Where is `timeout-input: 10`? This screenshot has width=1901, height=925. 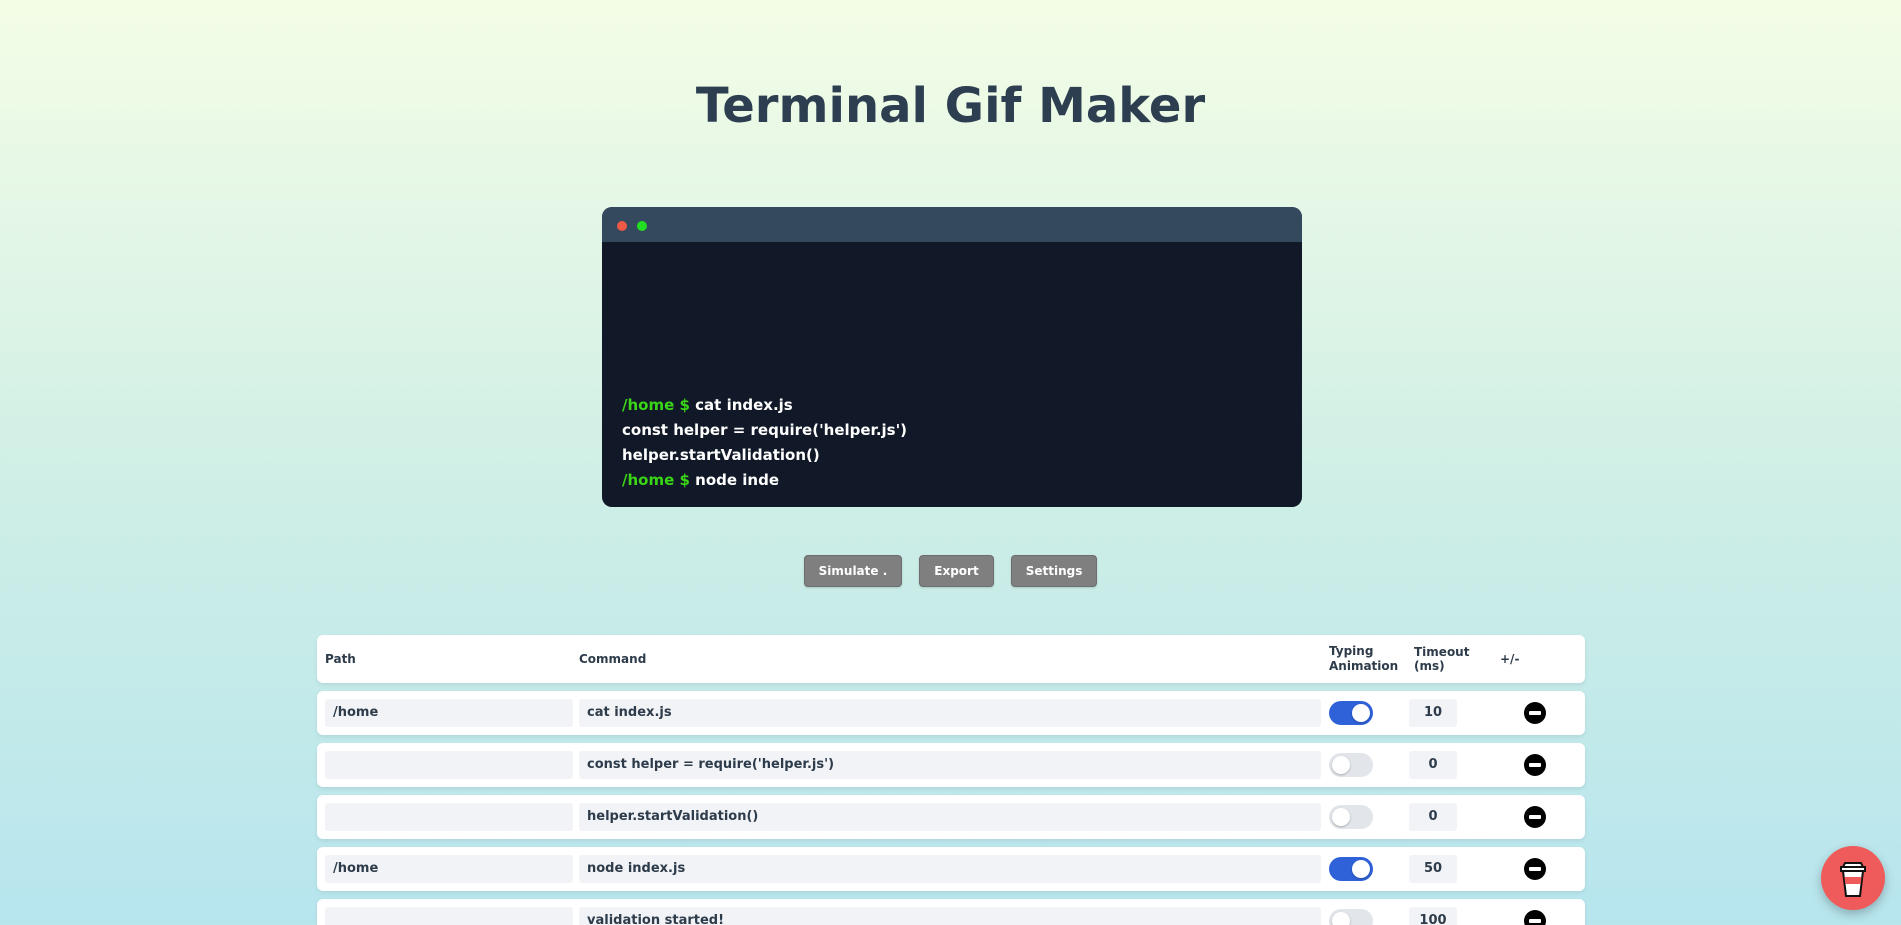 timeout-input: 10 is located at coordinates (1433, 713).